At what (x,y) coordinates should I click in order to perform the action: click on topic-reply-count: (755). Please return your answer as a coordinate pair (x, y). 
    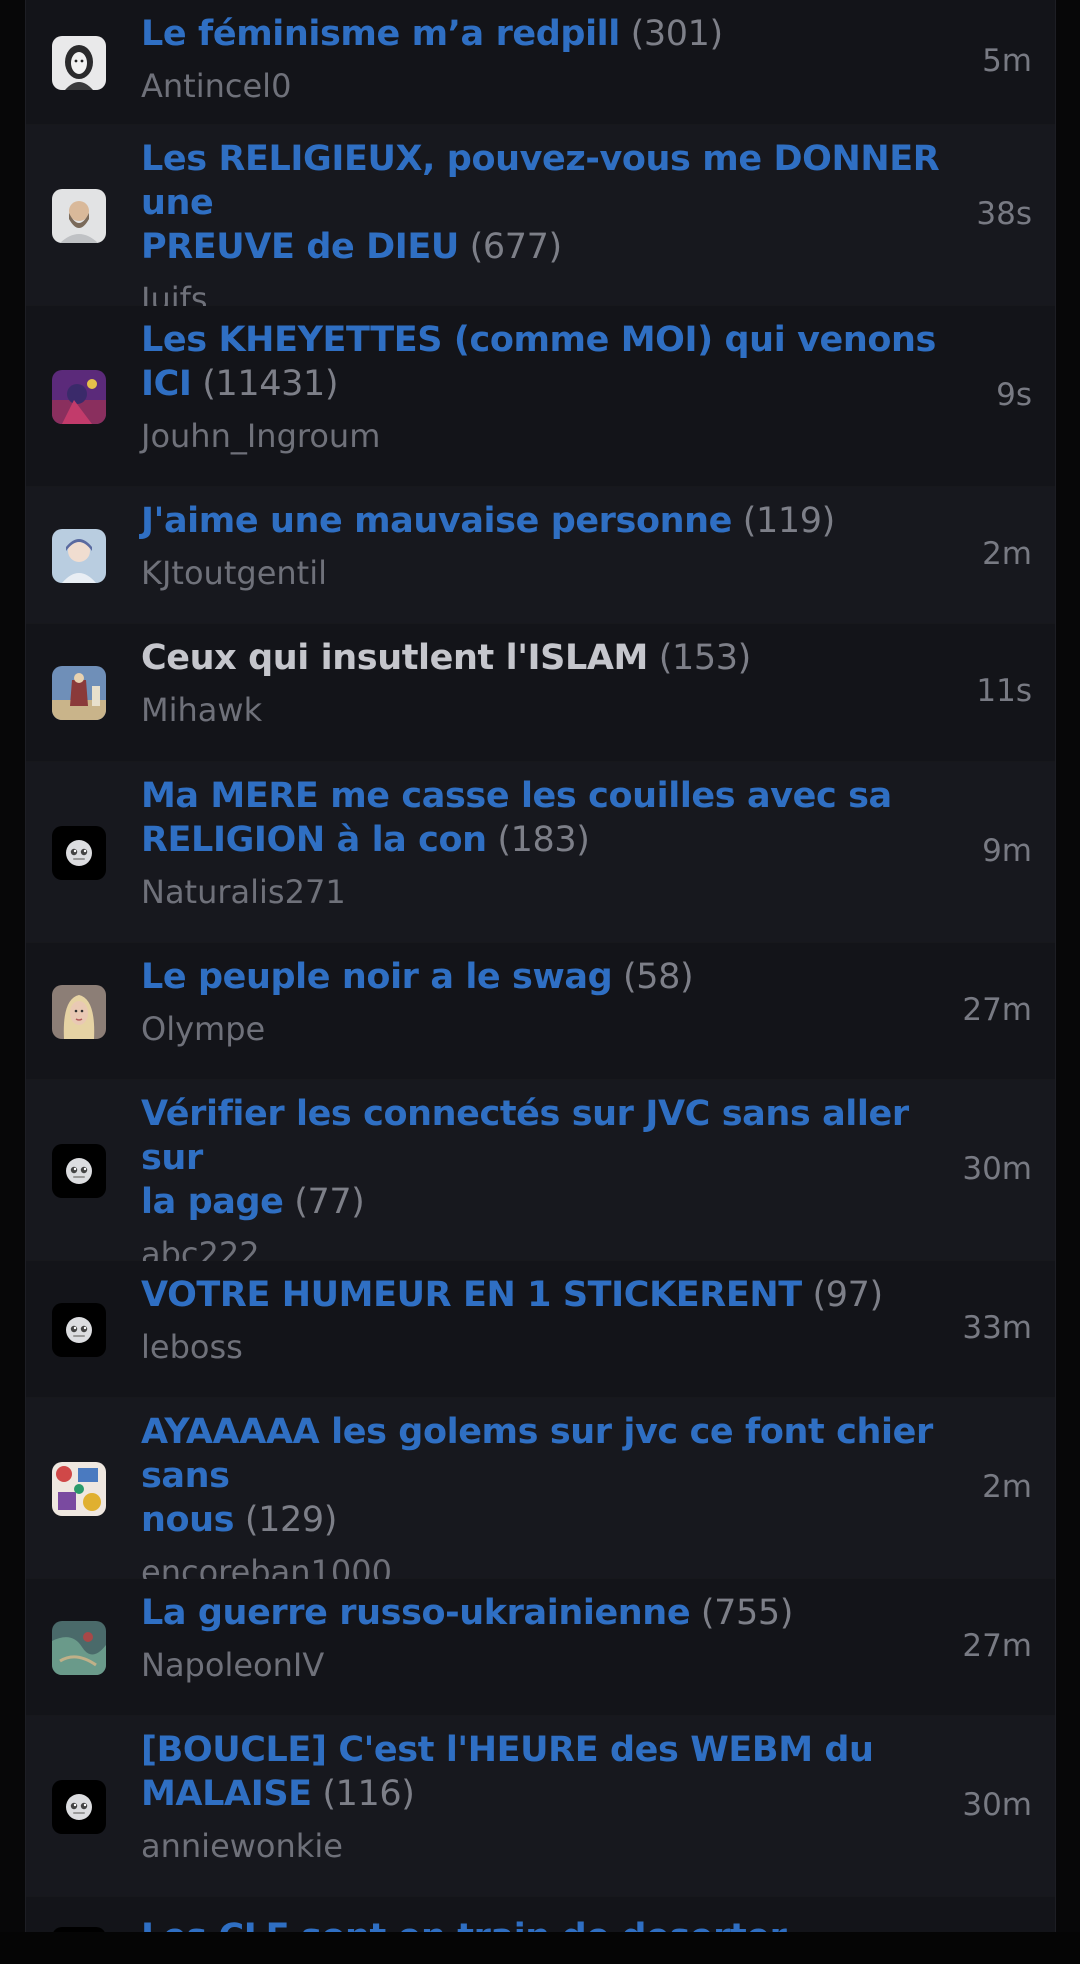
    Looking at the image, I should click on (742, 1613).